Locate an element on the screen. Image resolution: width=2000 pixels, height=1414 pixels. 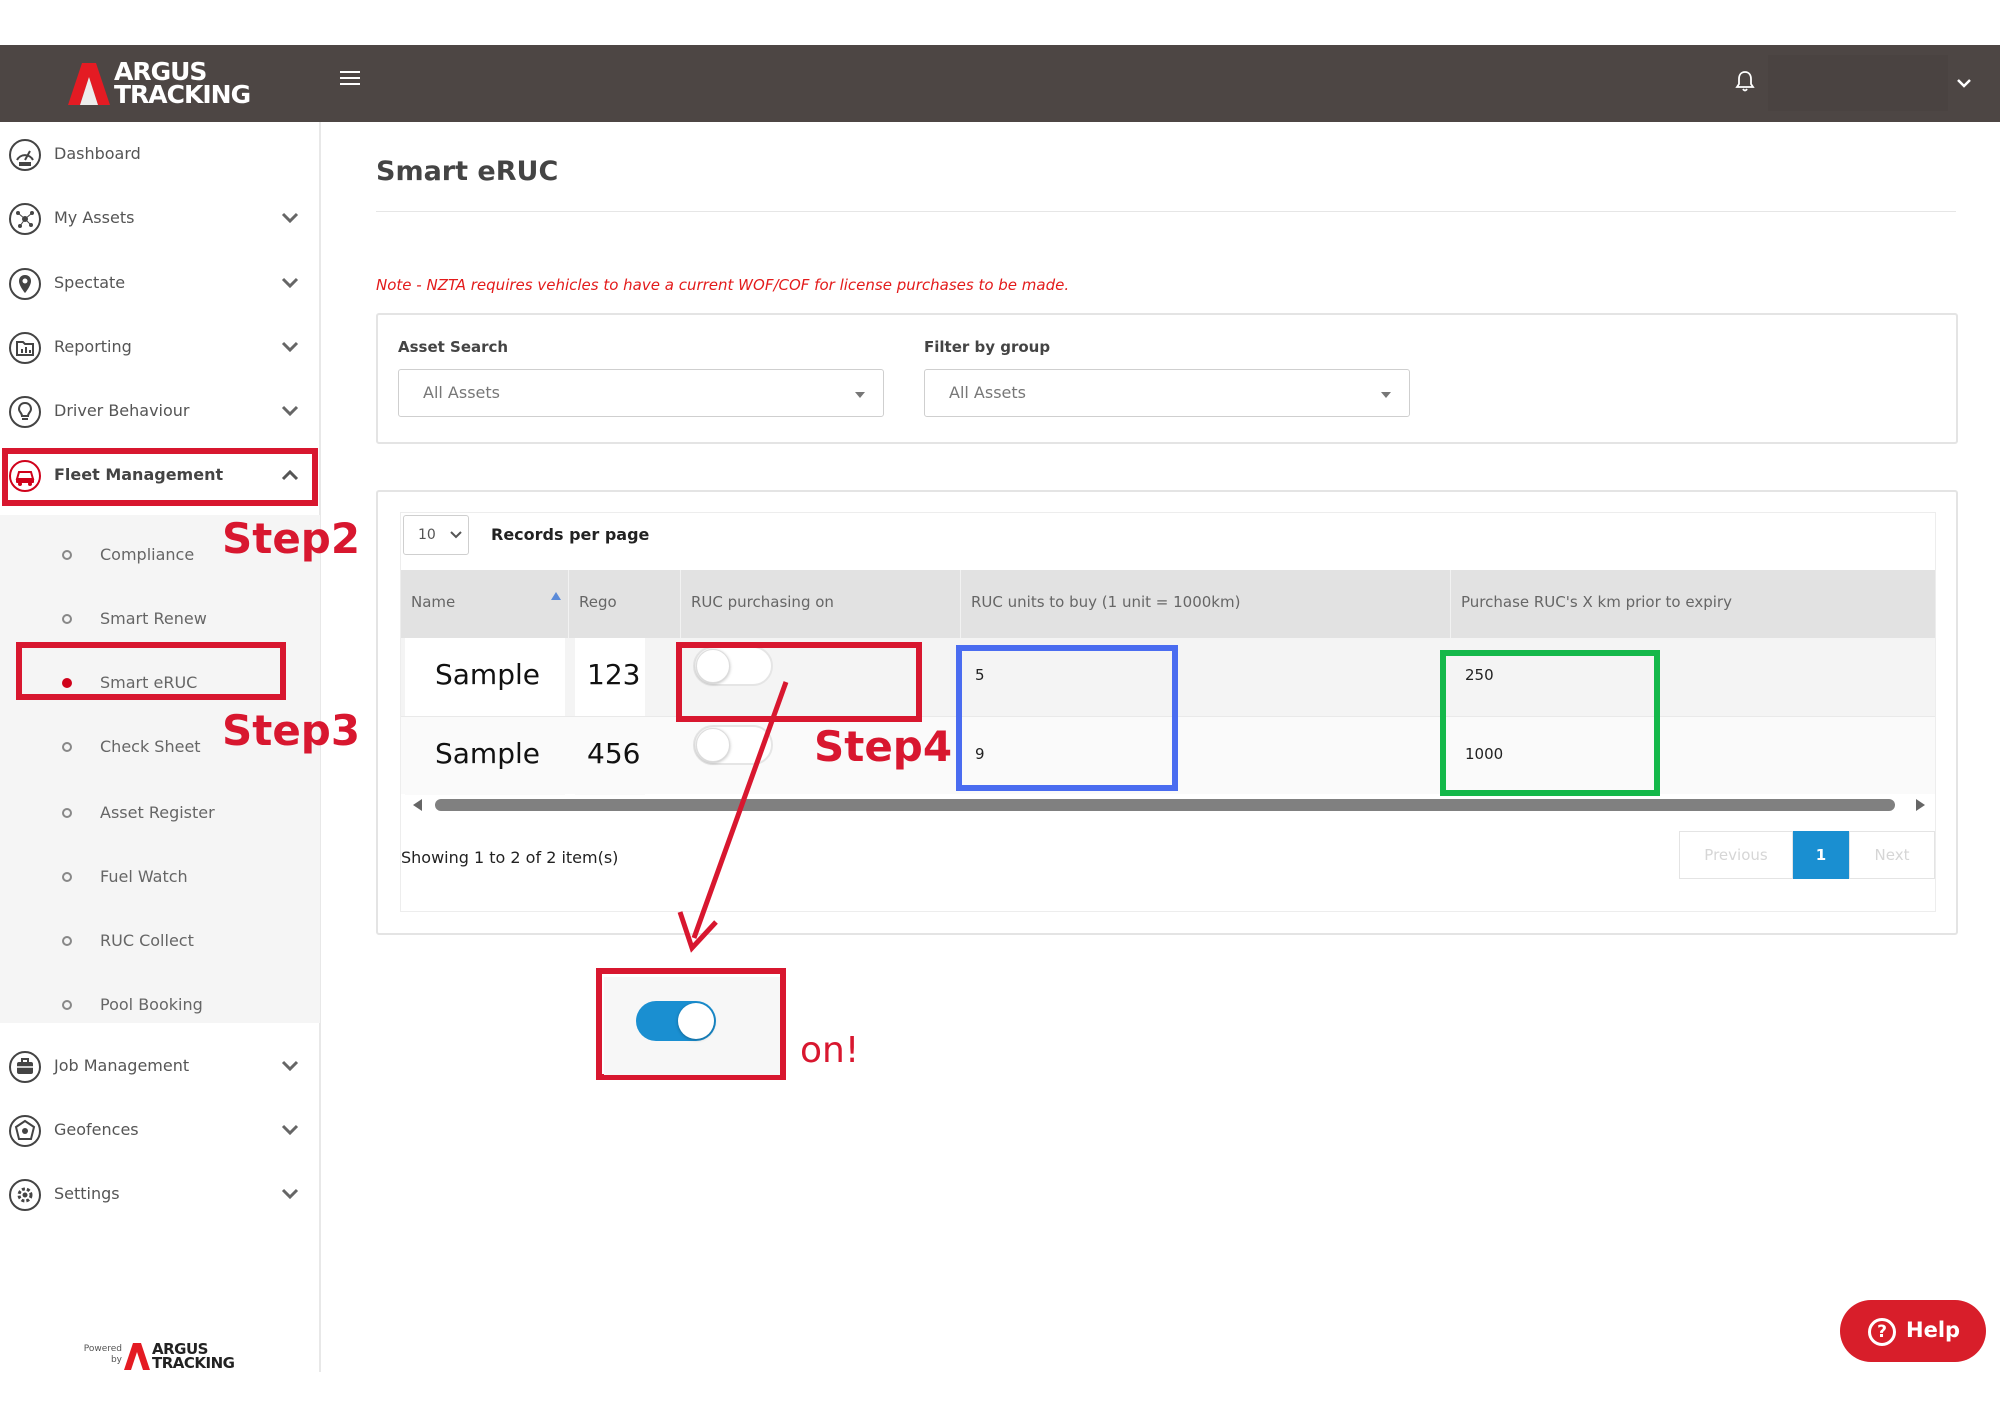
map-pin-icon is located at coordinates (25, 284).